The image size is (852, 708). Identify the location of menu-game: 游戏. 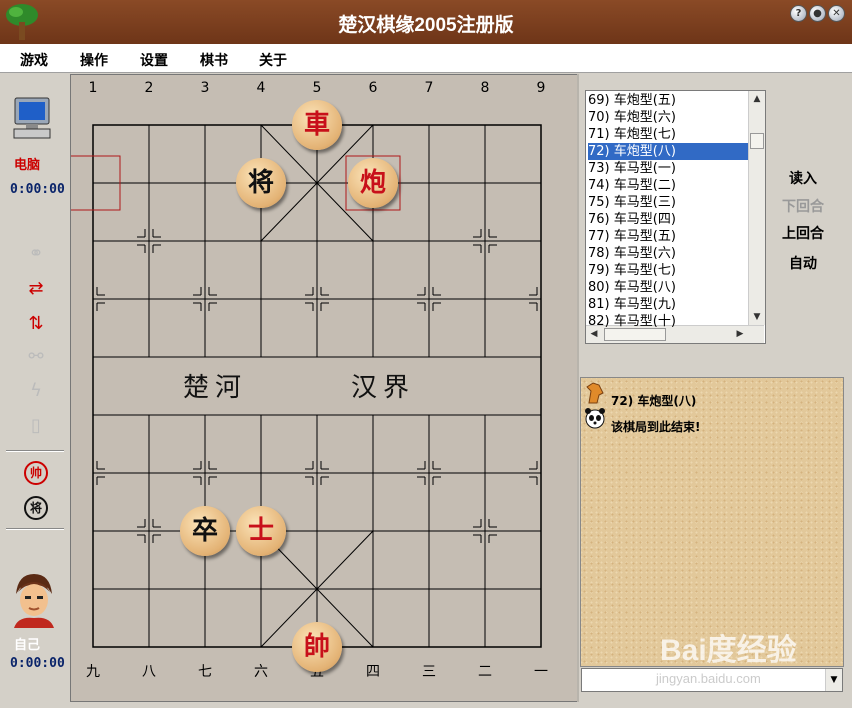
(34, 60).